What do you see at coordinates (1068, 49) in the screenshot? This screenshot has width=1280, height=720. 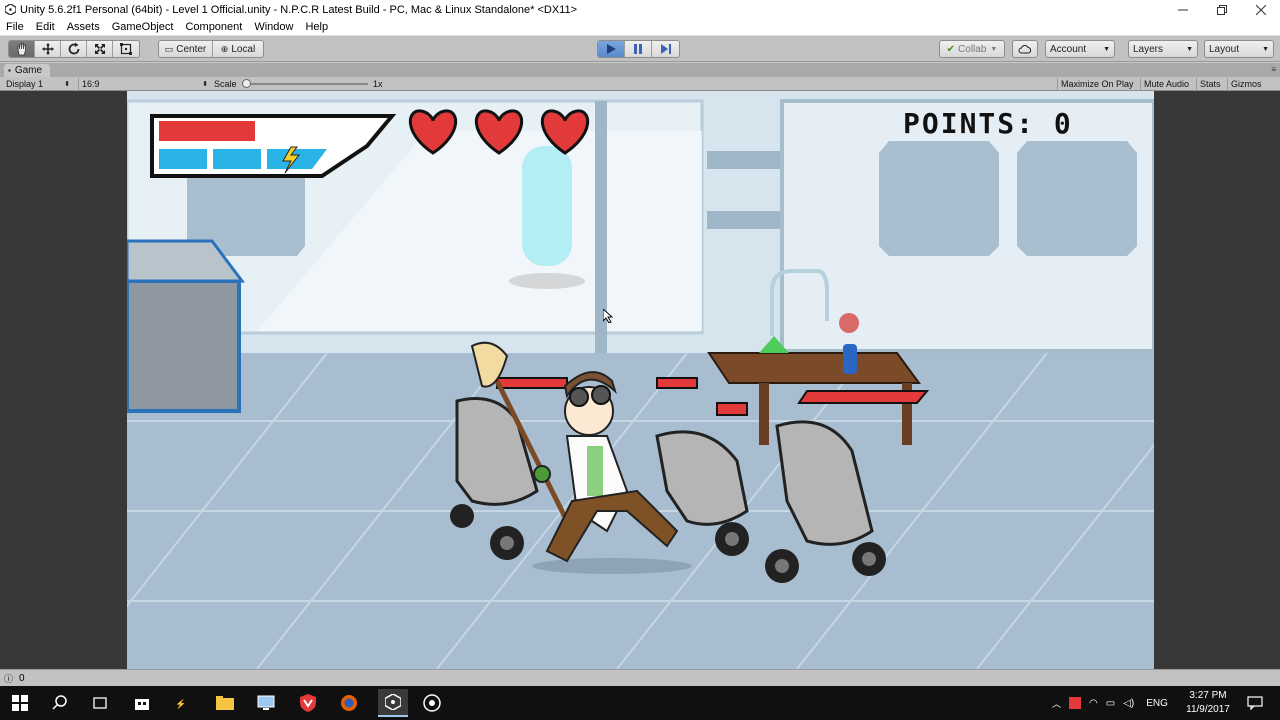 I see `account-label: Account` at bounding box center [1068, 49].